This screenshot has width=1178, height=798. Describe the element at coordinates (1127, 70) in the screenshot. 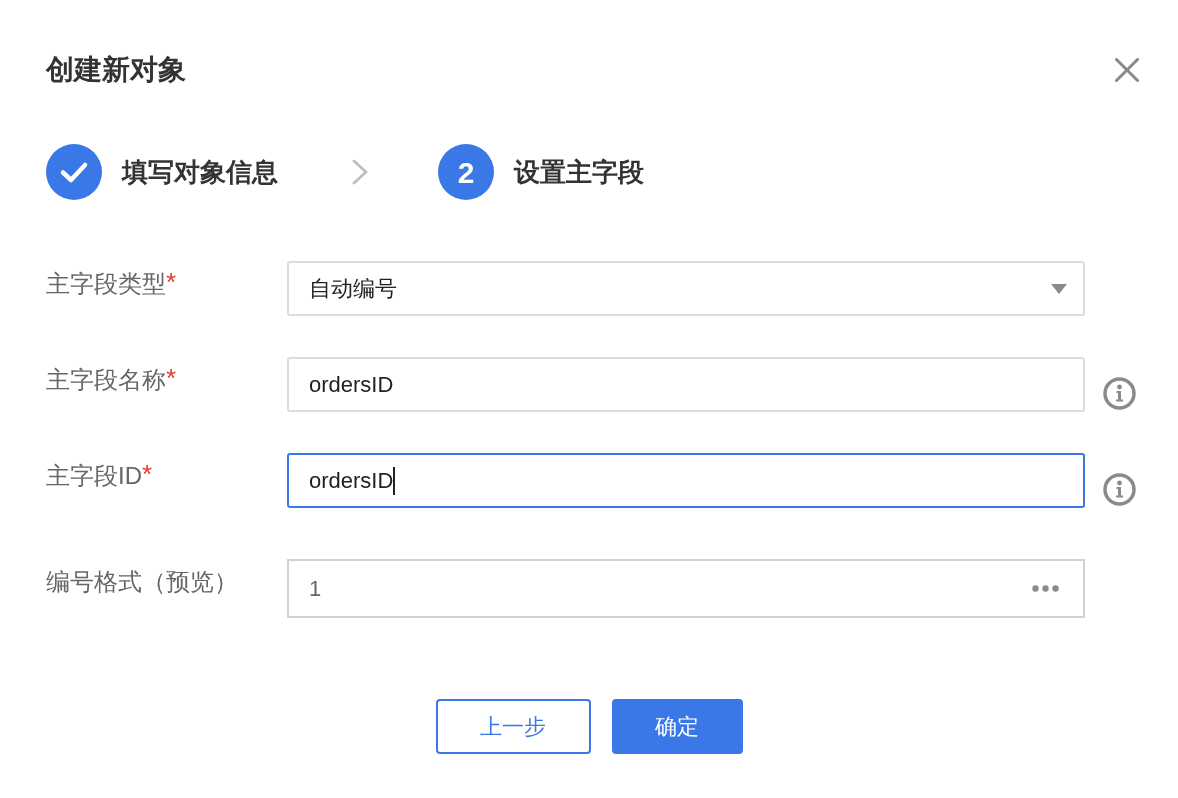

I see `close-icon` at that location.